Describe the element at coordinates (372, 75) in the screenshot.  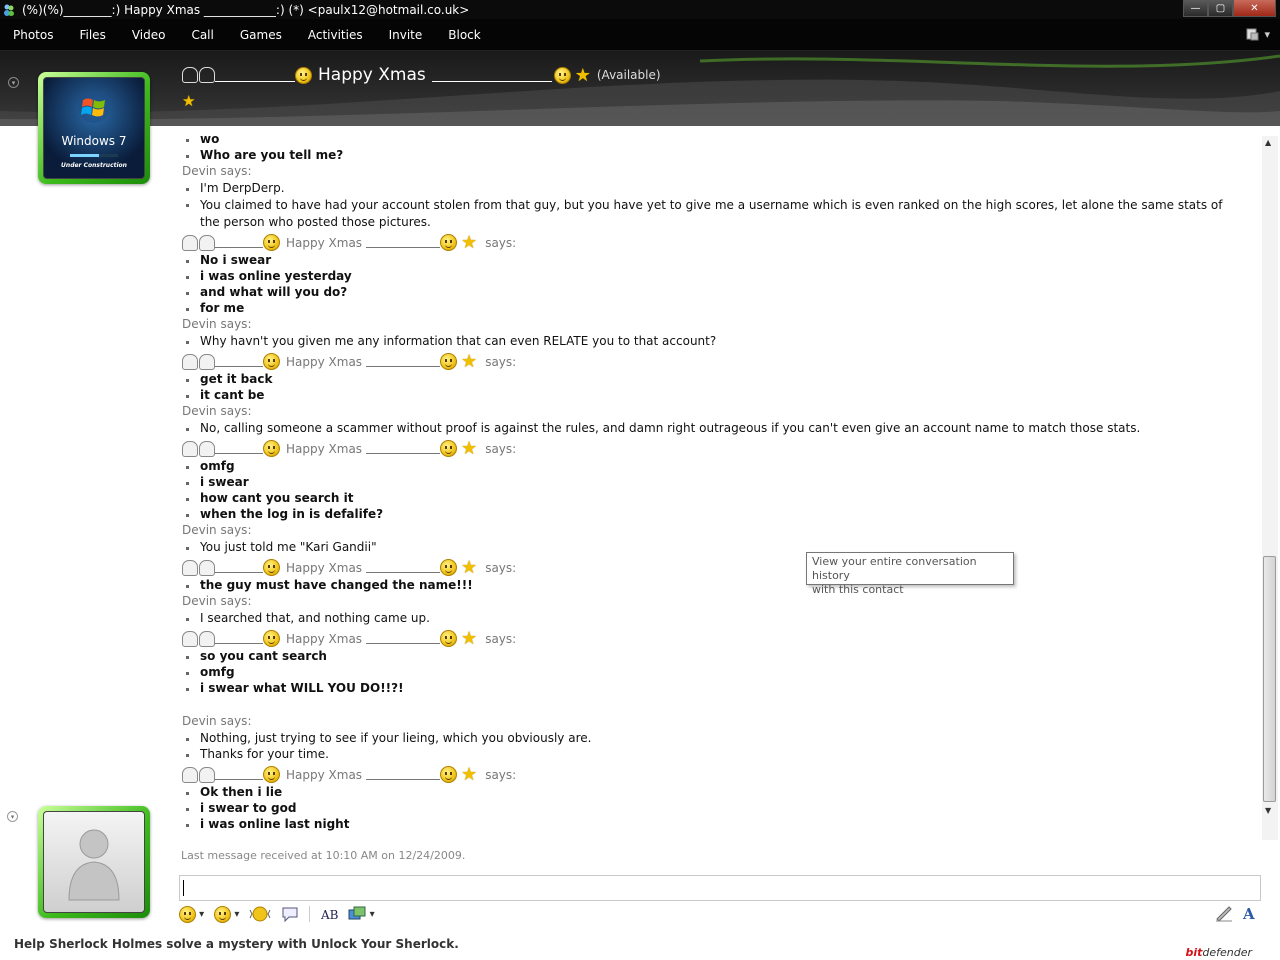
I see `contact-name: Happy Xmas` at that location.